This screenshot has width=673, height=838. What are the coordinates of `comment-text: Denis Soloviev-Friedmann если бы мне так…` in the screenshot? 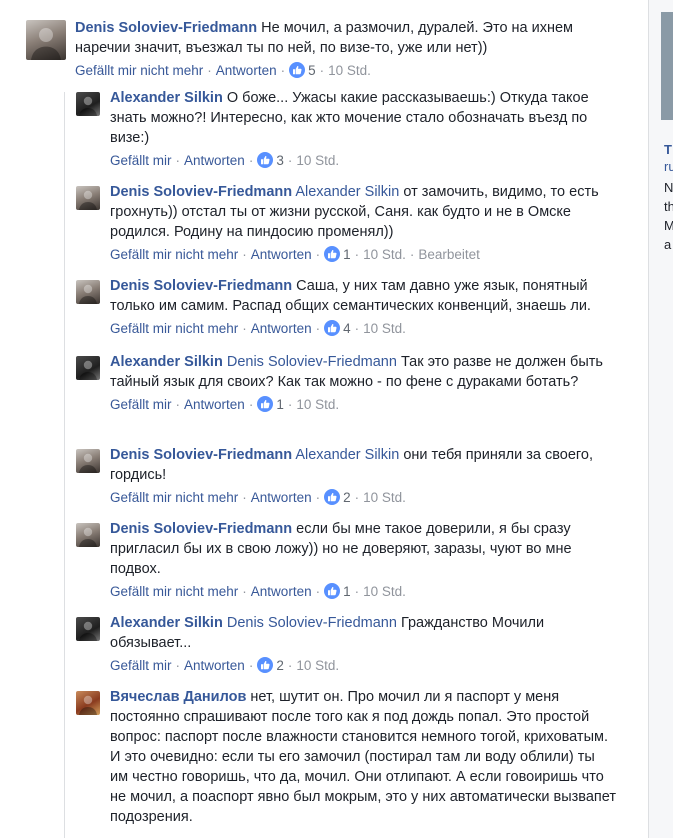 It's located at (363, 549).